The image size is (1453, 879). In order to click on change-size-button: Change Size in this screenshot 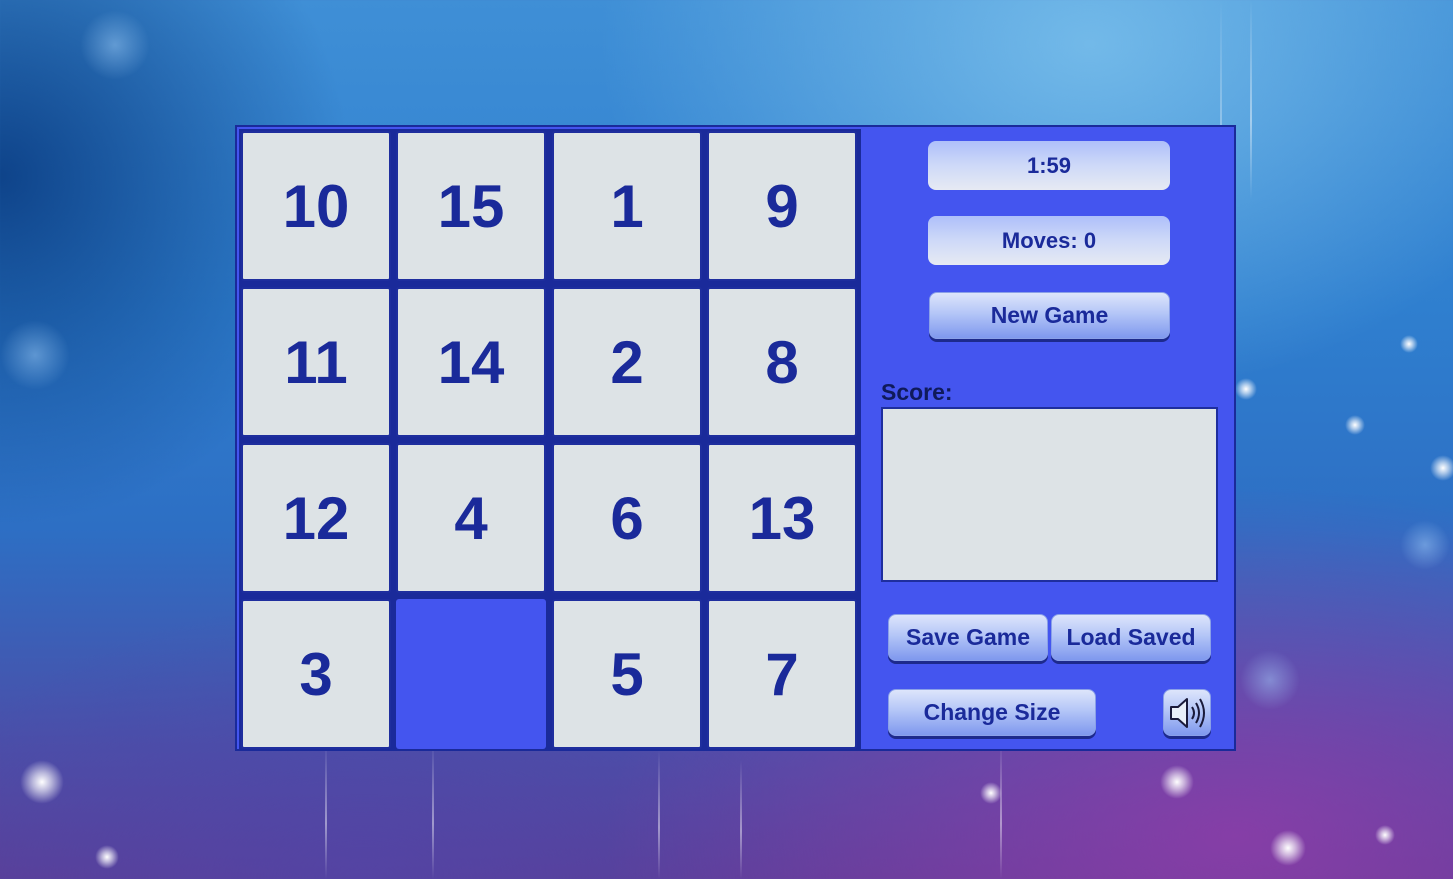, I will do `click(992, 712)`.